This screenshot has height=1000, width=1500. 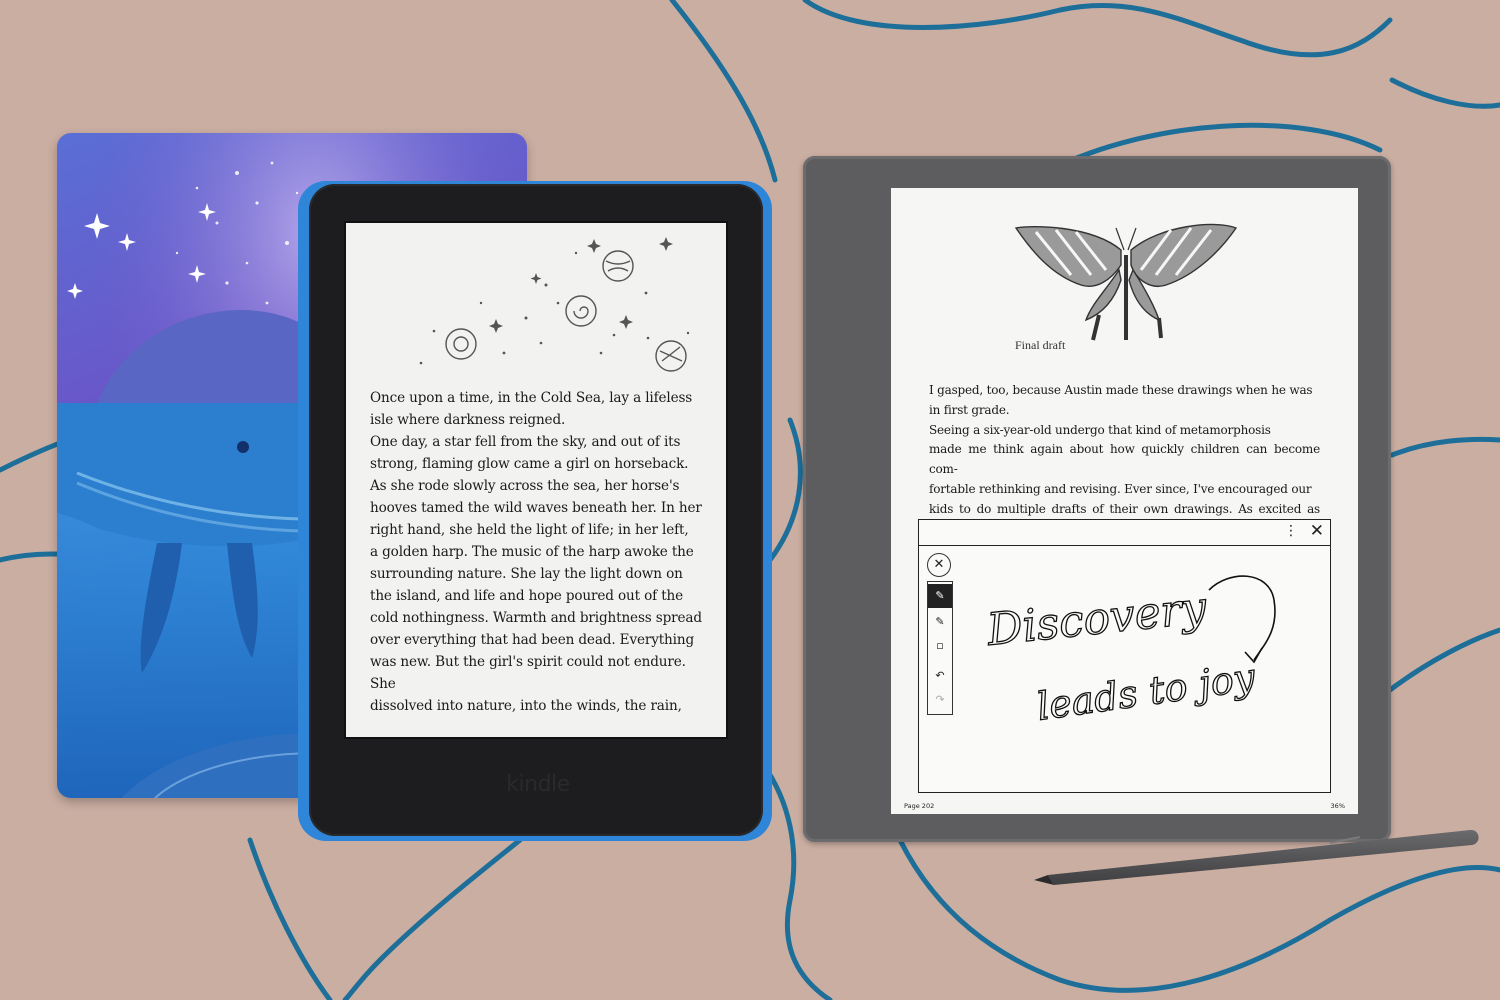 I want to click on pen-toolbar: ✎ ✎ ▫ ↶ ↷, so click(x=940, y=648).